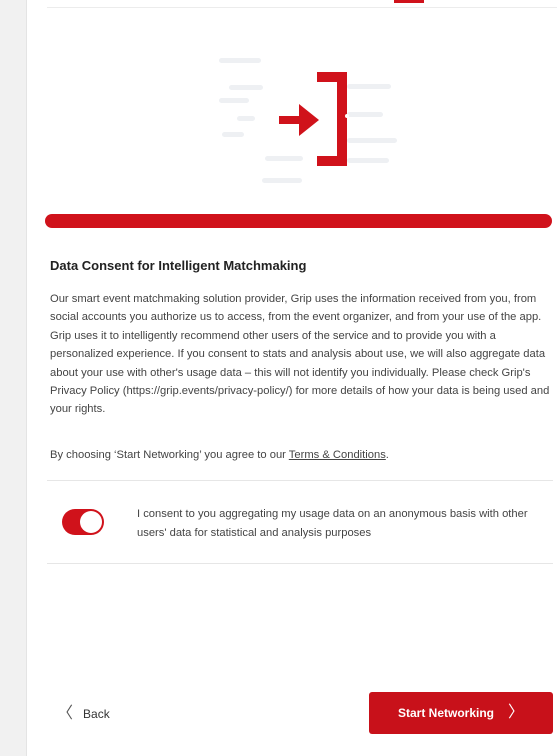 This screenshot has width=557, height=756. Describe the element at coordinates (387, 455) in the screenshot. I see `agree-suffix: .` at that location.